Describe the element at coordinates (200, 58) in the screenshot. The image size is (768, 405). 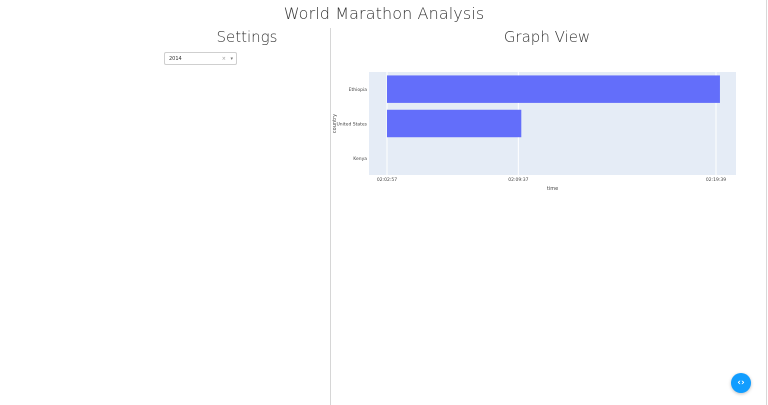
I see `year-dropdown: 2014 × ▾` at that location.